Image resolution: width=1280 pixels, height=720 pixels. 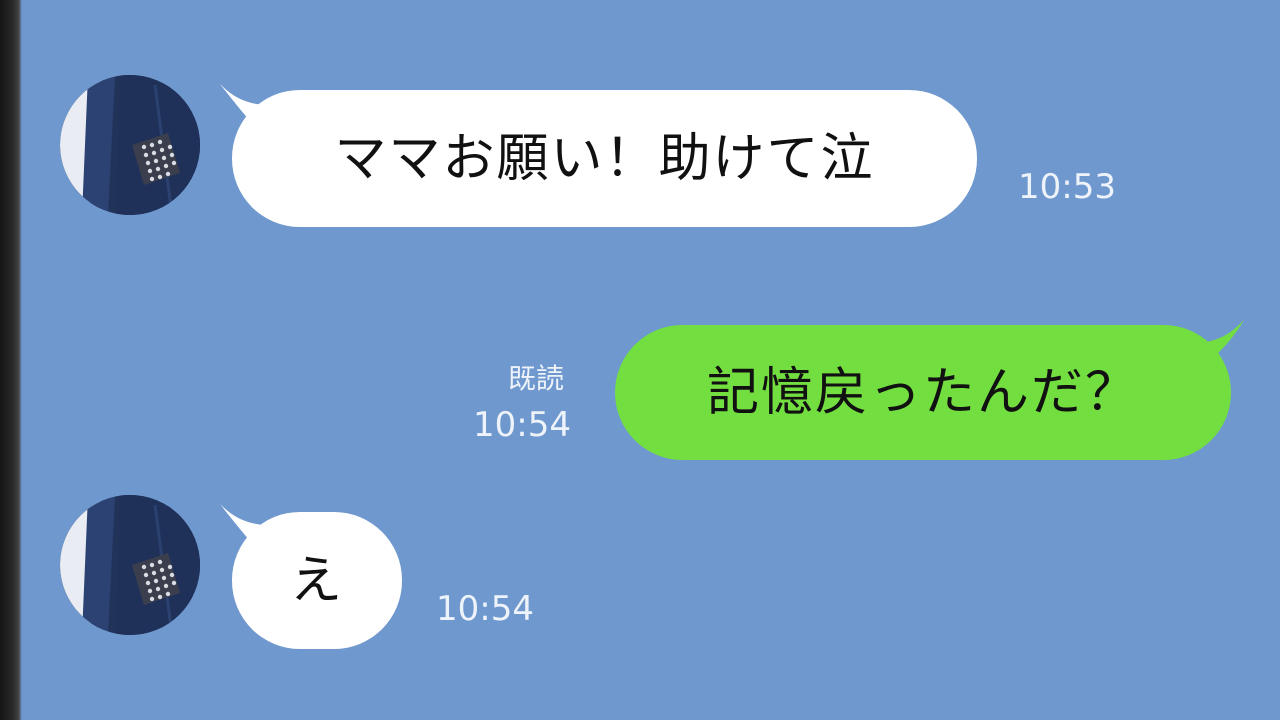 I want to click on message-text: 記憶戻ったんだ？, so click(x=922, y=392).